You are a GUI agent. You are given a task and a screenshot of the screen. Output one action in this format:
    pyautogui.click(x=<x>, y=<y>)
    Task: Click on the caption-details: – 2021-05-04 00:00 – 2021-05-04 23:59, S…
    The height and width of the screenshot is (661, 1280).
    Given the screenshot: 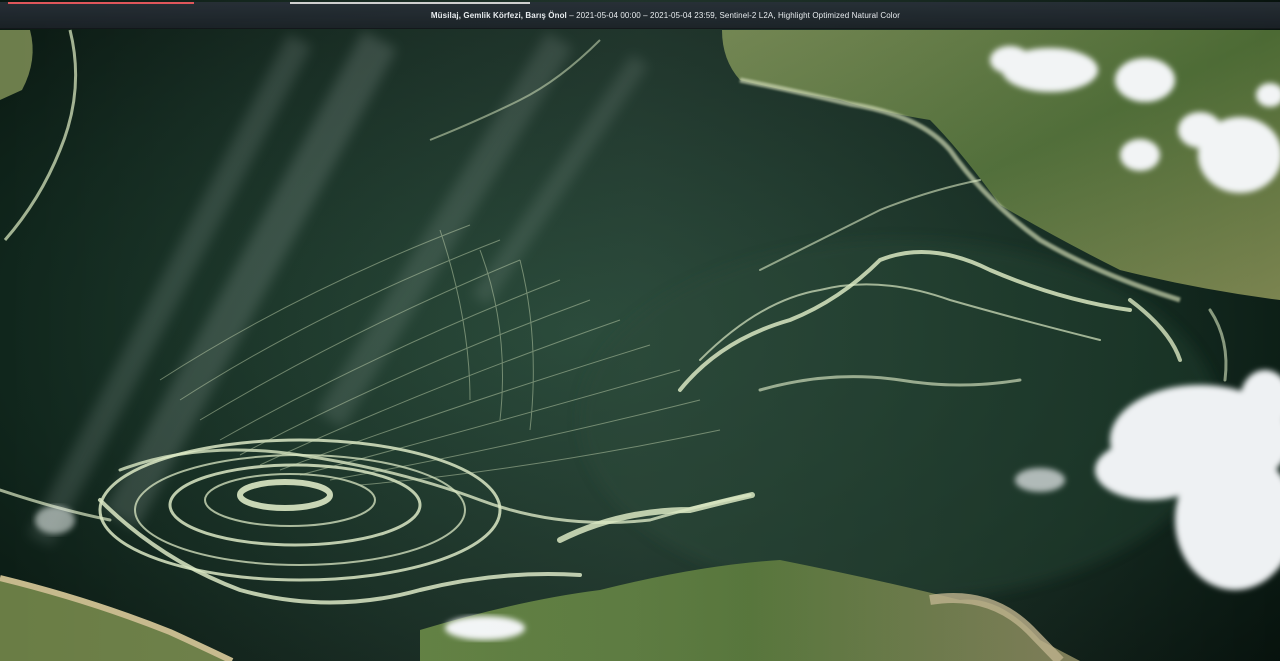 What is the action you would take?
    pyautogui.click(x=733, y=15)
    